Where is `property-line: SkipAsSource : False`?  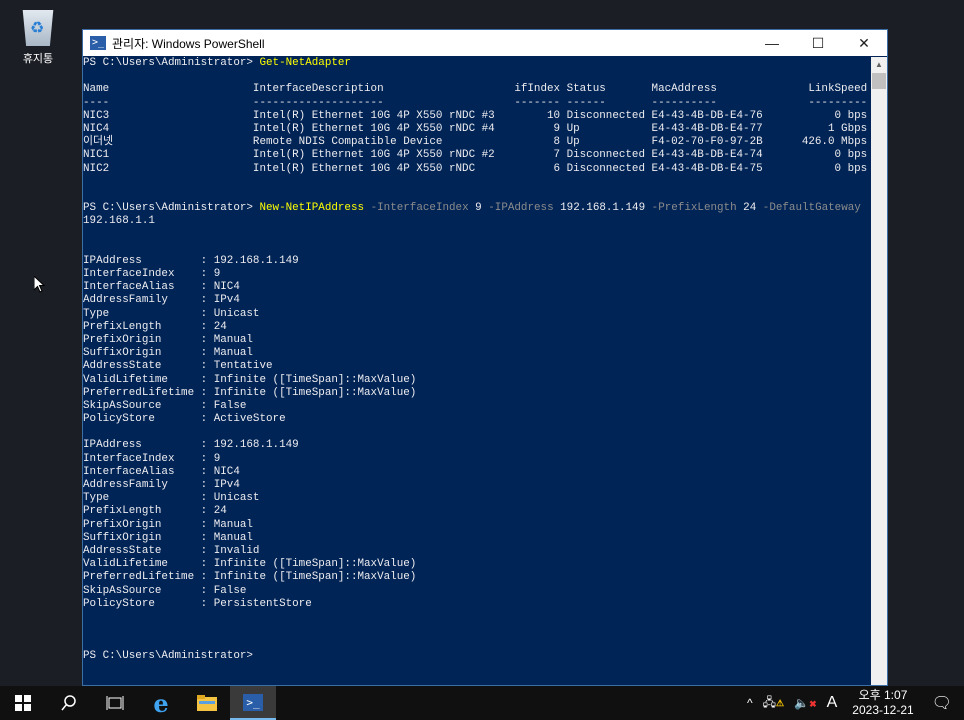 property-line: SkipAsSource : False is located at coordinates (477, 591).